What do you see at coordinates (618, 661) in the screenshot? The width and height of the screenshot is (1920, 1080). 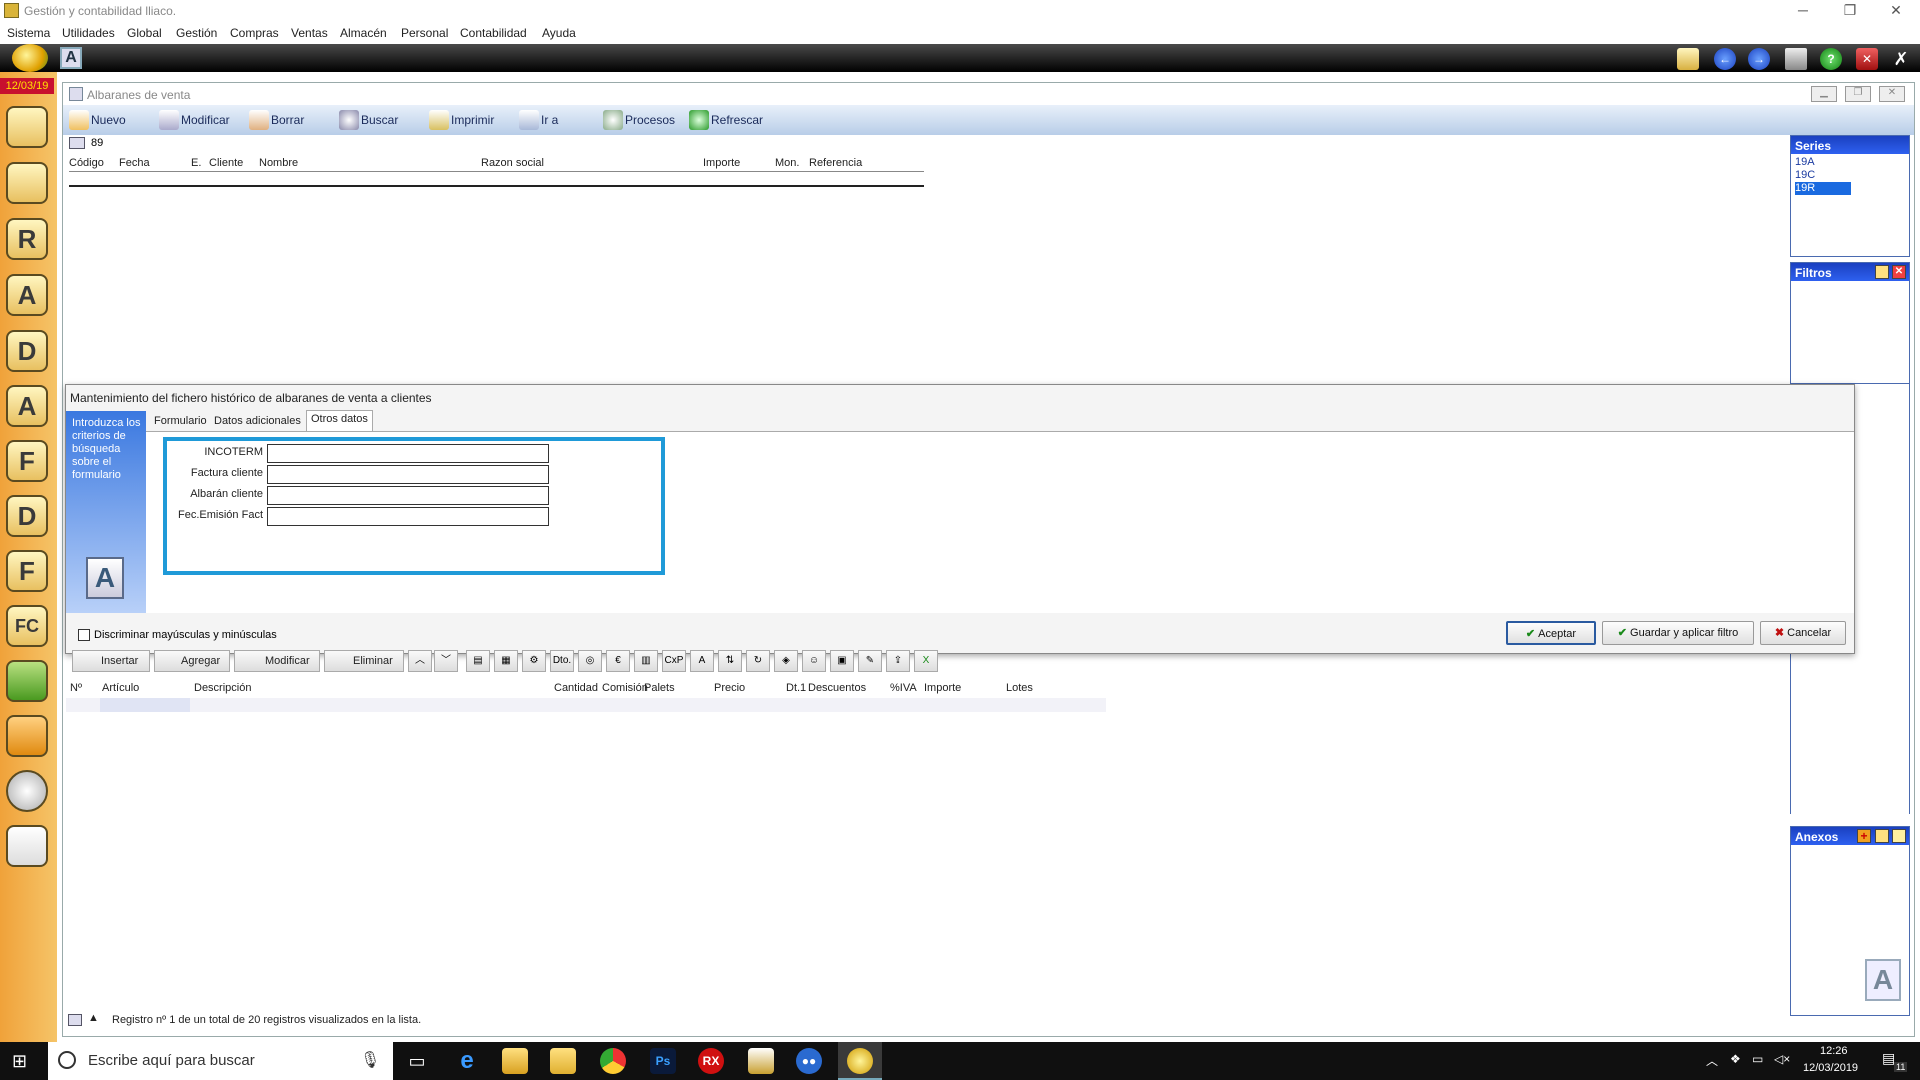 I see `euro-icon: €` at bounding box center [618, 661].